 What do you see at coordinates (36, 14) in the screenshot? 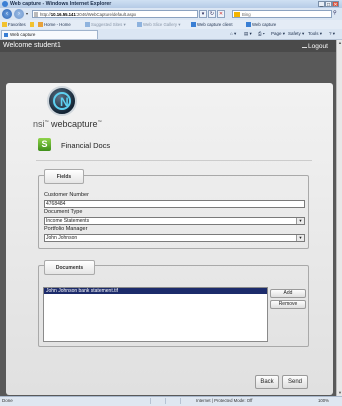
I see `page-icon` at bounding box center [36, 14].